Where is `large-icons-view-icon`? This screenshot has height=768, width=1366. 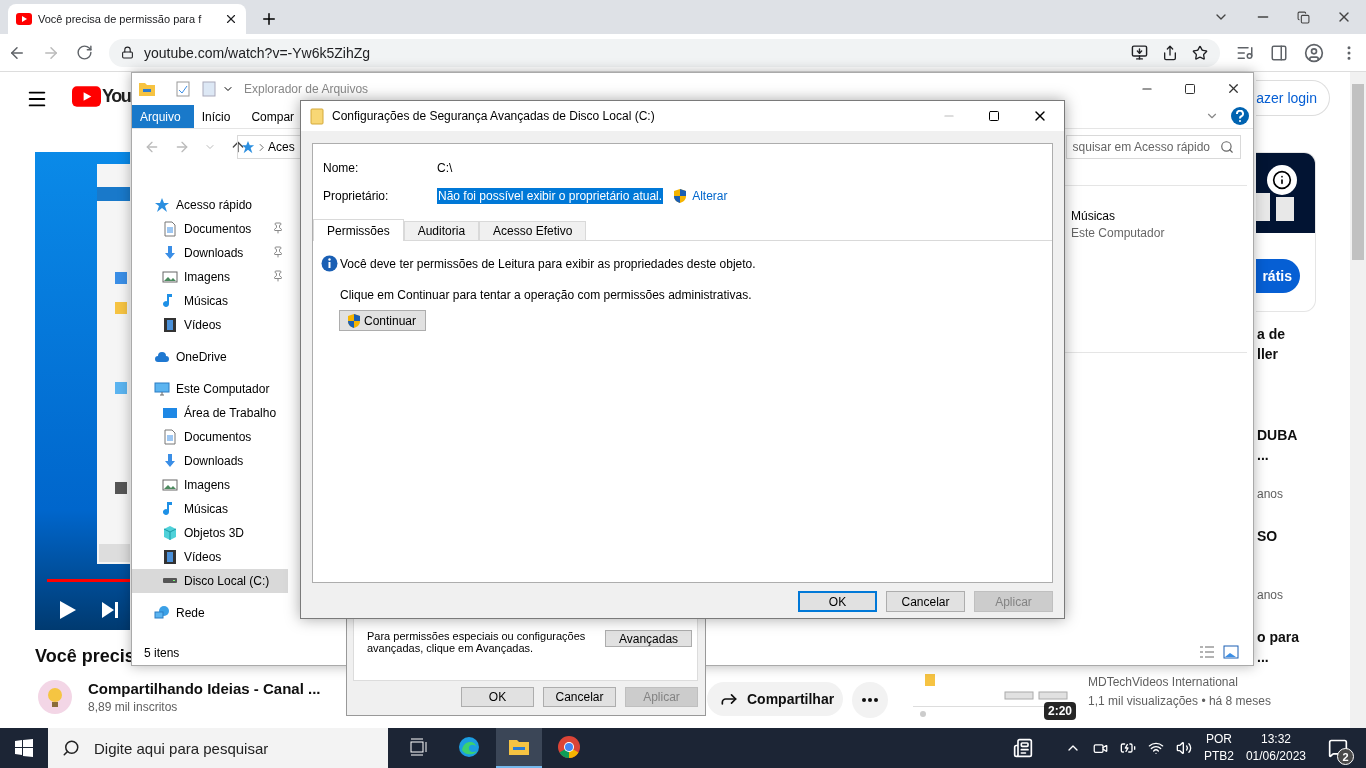 large-icons-view-icon is located at coordinates (1231, 652).